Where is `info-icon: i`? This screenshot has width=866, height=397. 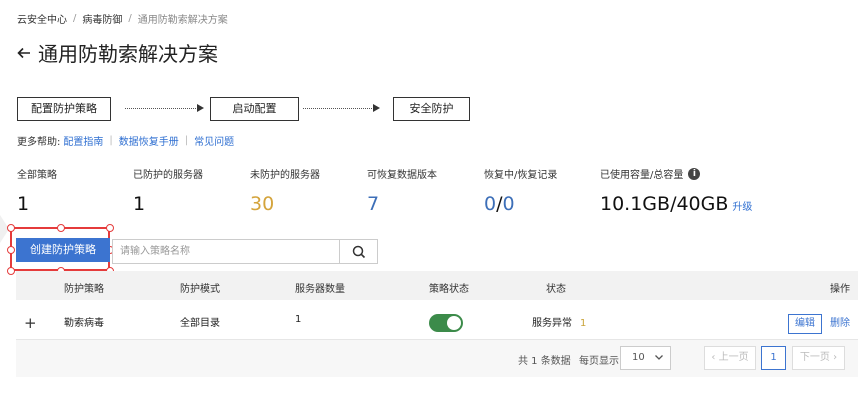
info-icon: i is located at coordinates (694, 173).